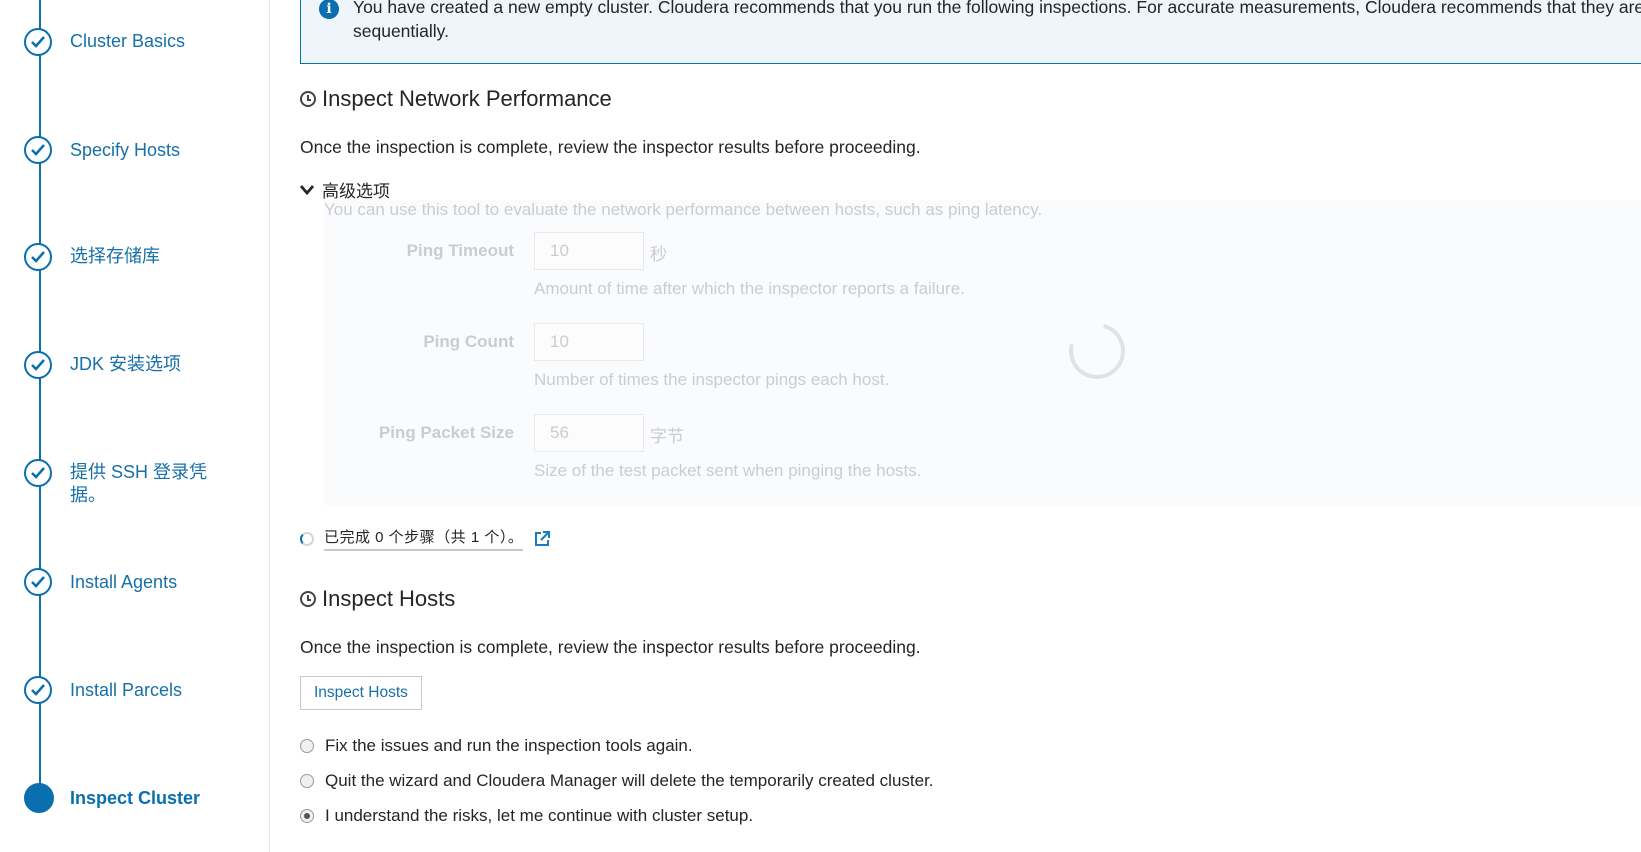  I want to click on ping-timeout-unit: 秒, so click(658, 254).